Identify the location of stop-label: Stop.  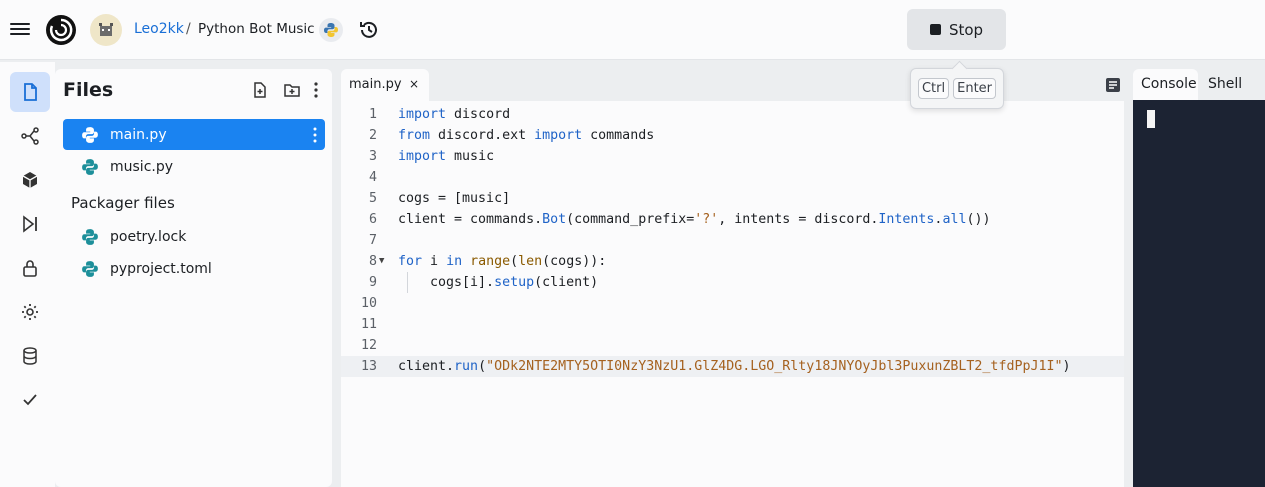
(966, 29).